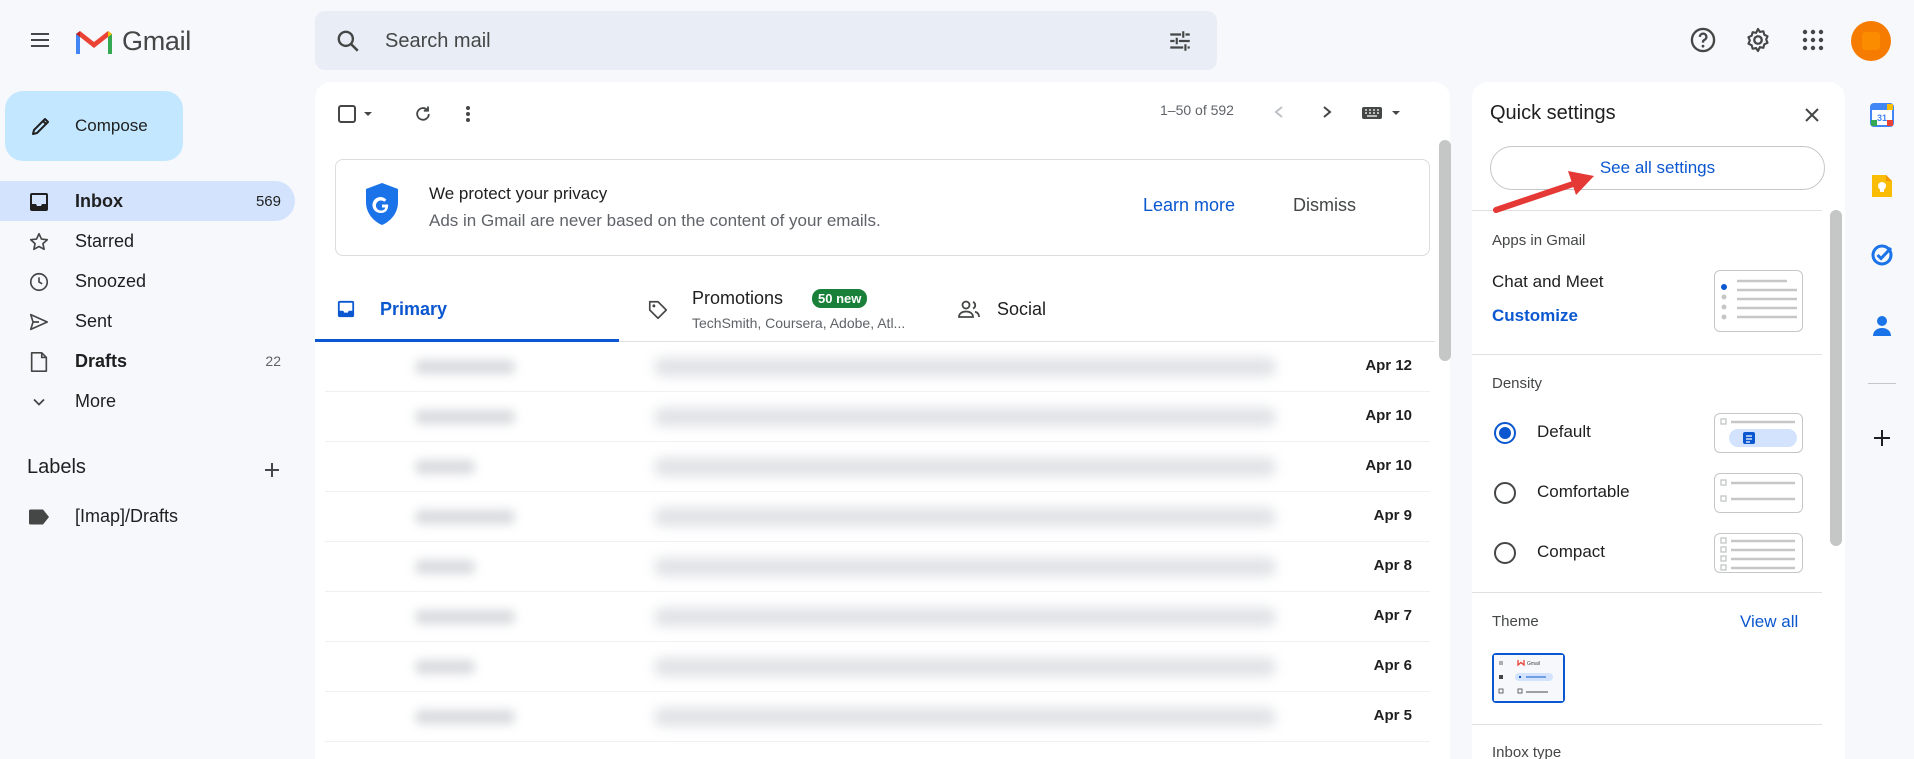 The width and height of the screenshot is (1914, 759). What do you see at coordinates (147, 201) in the screenshot?
I see `sidebar-item-inbox: Inbox 569` at bounding box center [147, 201].